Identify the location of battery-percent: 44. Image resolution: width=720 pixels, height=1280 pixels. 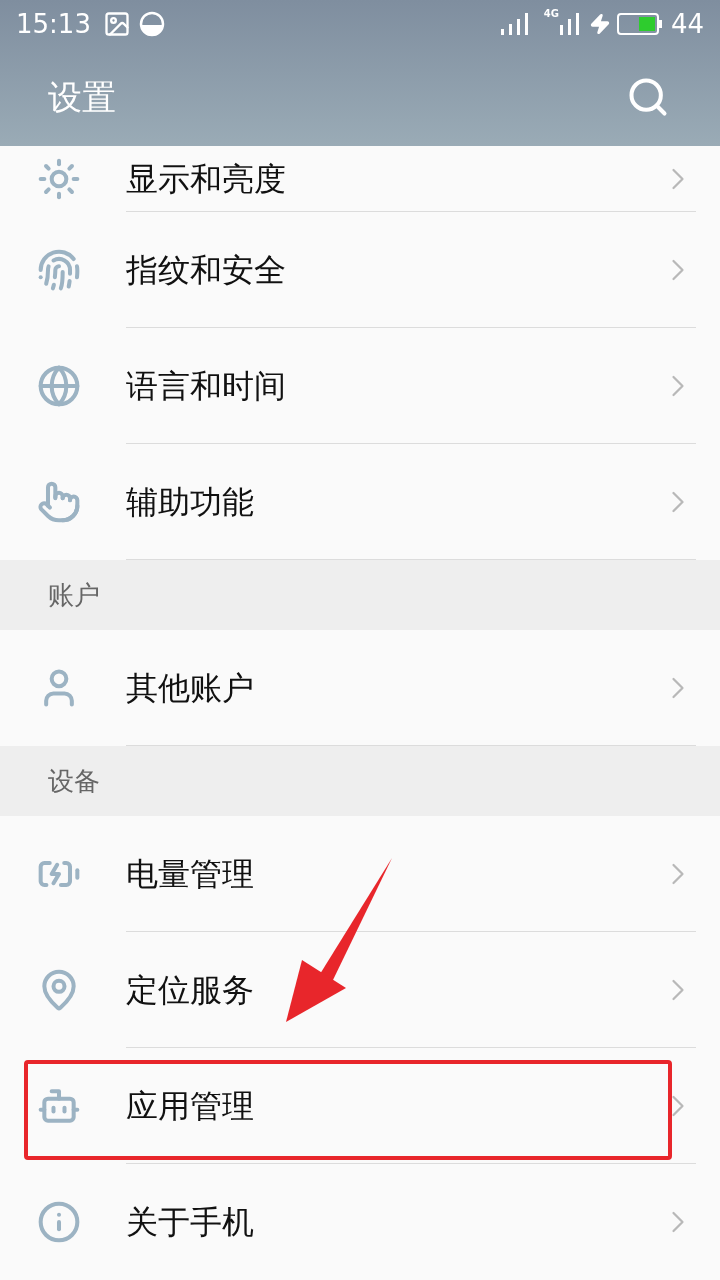
(687, 24).